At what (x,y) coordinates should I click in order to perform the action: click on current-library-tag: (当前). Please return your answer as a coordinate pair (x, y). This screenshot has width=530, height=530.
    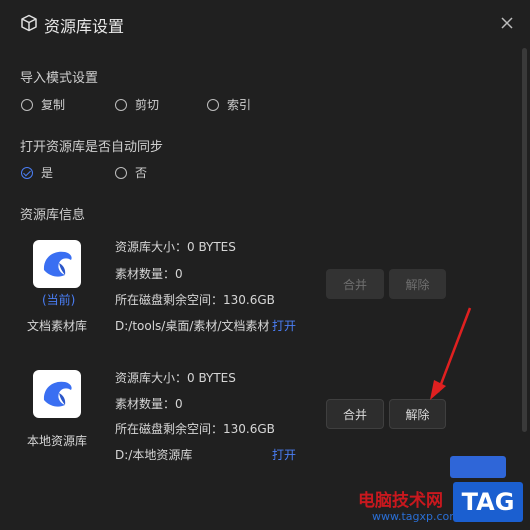
    Looking at the image, I should click on (59, 300).